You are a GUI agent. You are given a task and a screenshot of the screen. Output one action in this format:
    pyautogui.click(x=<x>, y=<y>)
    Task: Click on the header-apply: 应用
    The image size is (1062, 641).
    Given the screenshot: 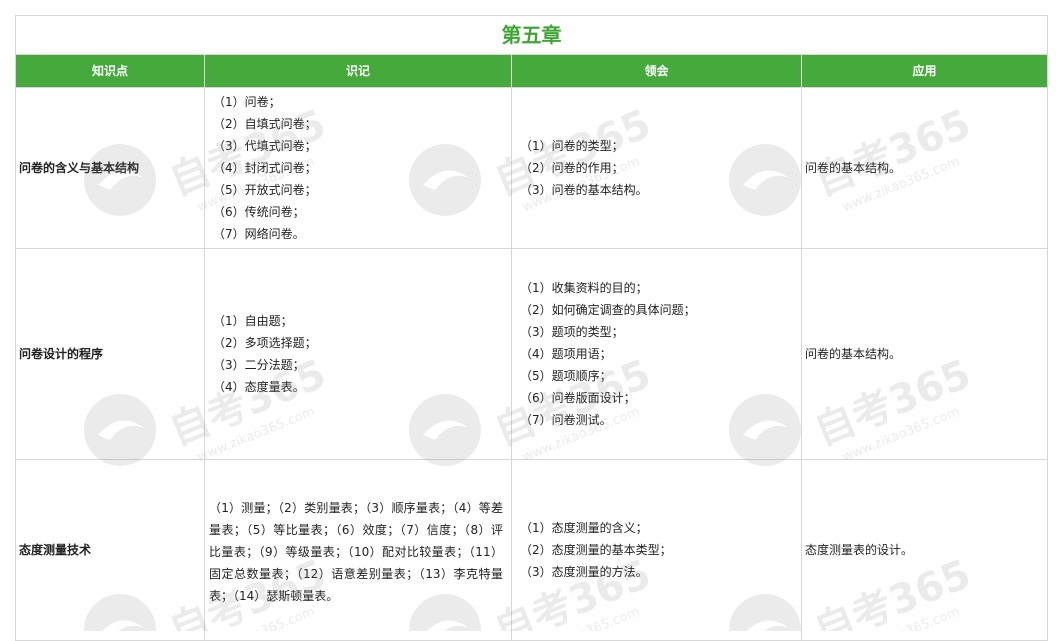 What is the action you would take?
    pyautogui.click(x=924, y=71)
    